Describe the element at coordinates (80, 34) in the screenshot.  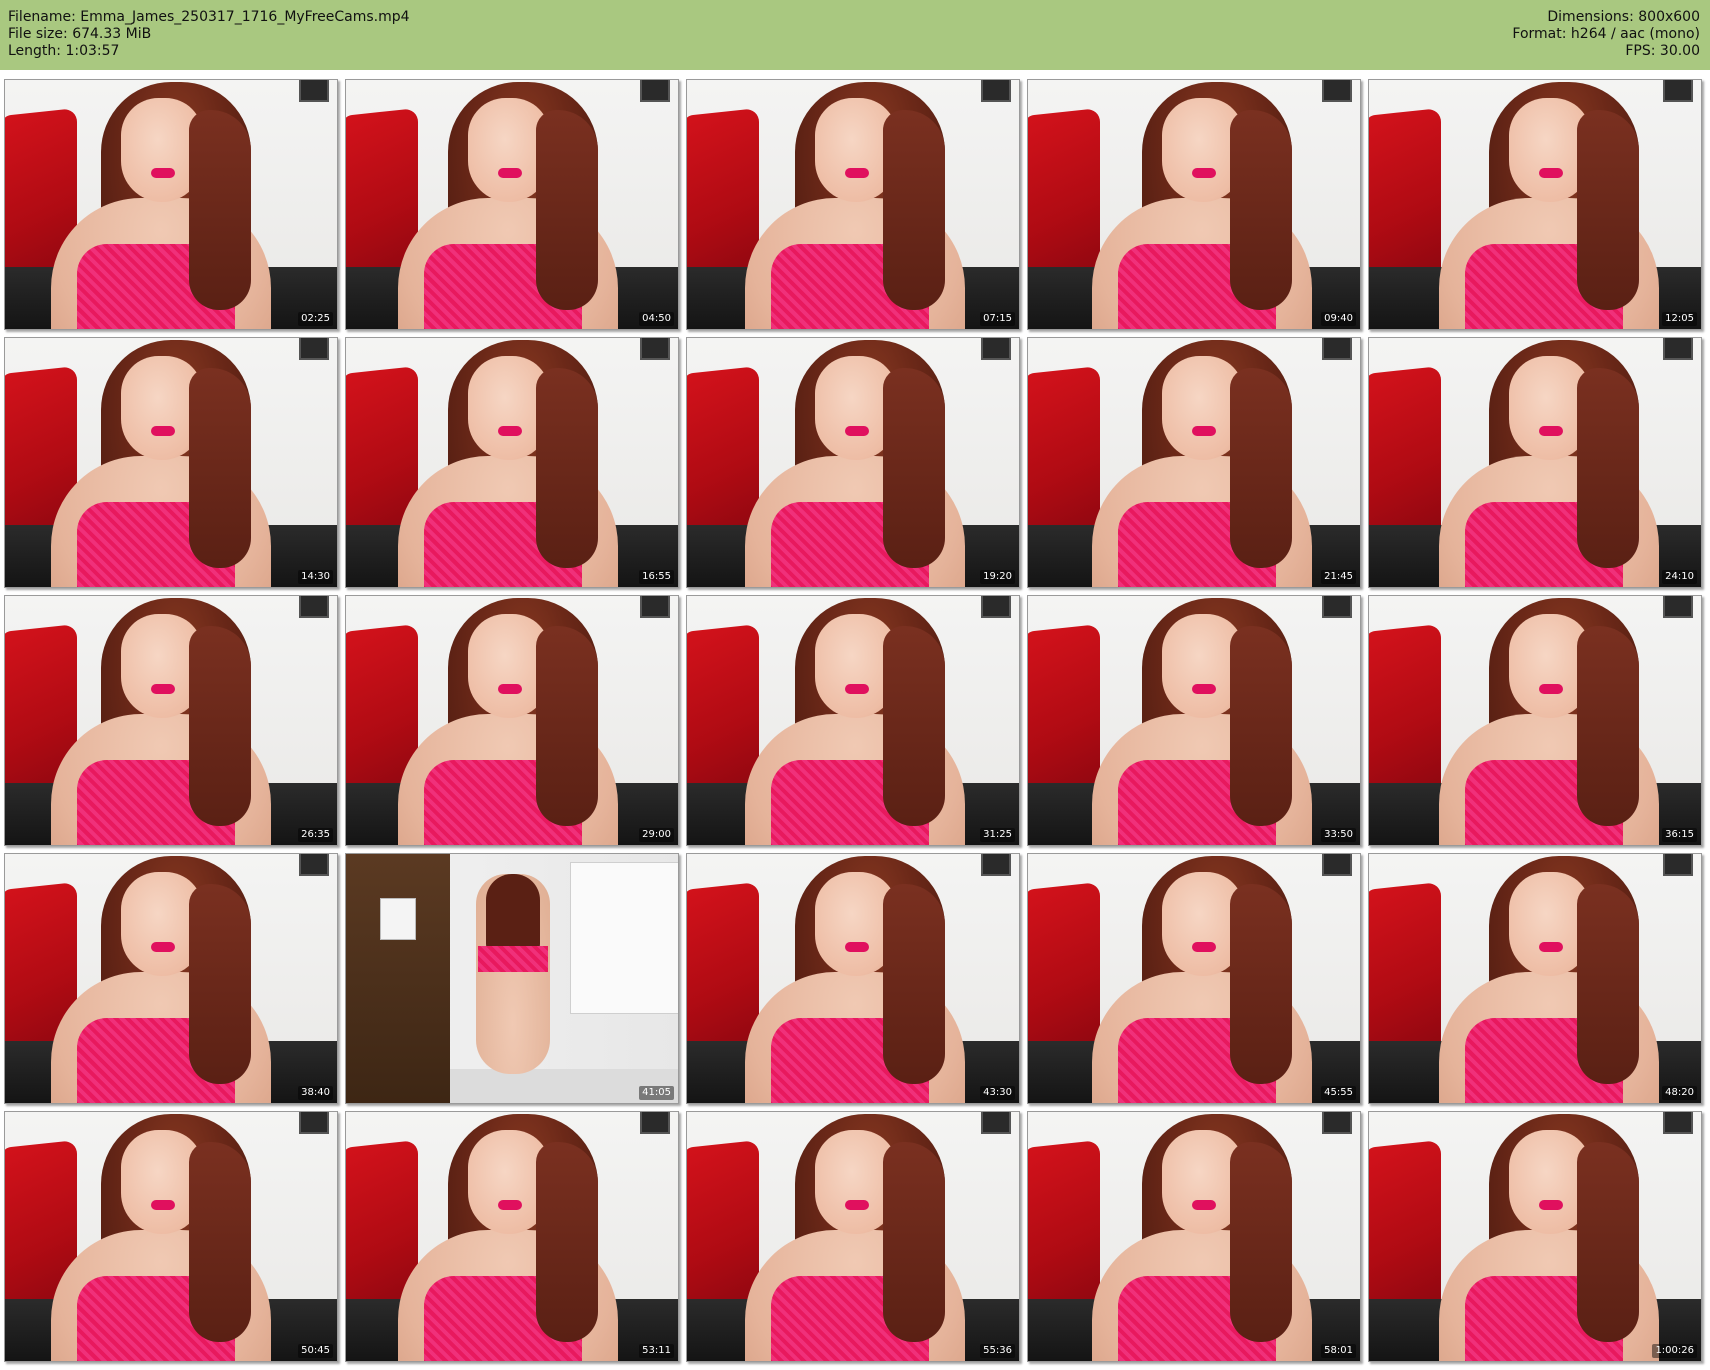
I see `filesize-text: File size: 674.33 MiB` at that location.